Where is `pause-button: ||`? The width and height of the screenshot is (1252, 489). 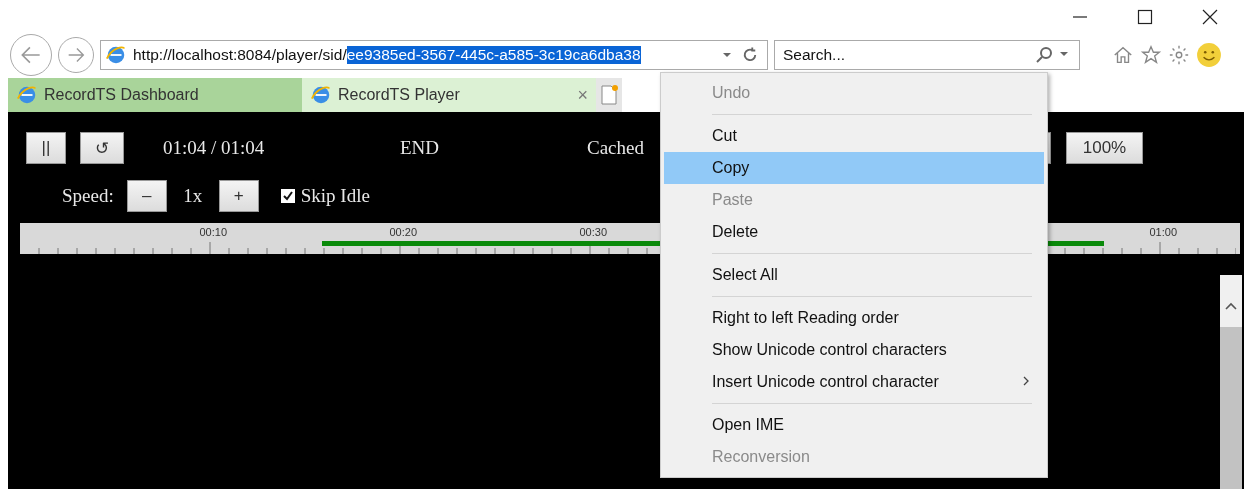
pause-button: || is located at coordinates (46, 148).